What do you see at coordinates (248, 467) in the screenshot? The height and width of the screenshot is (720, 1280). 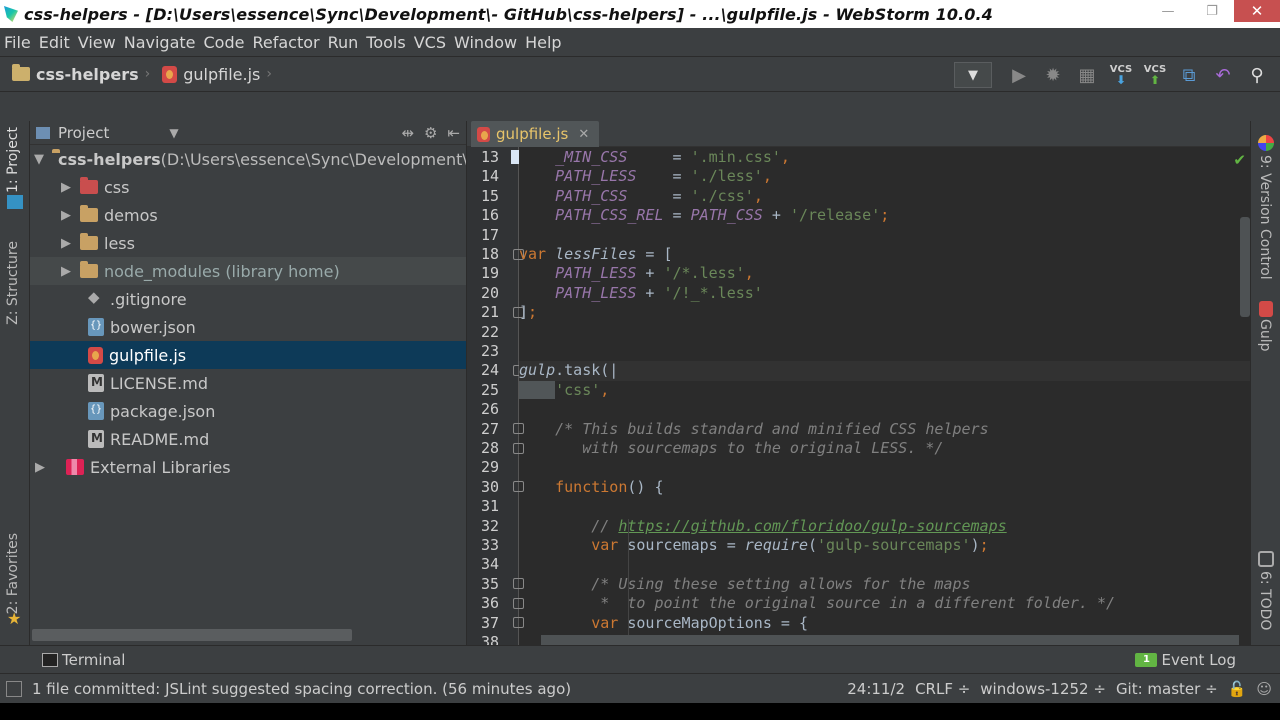 I see `tree-item-external-libraries: ▶ External Libraries` at bounding box center [248, 467].